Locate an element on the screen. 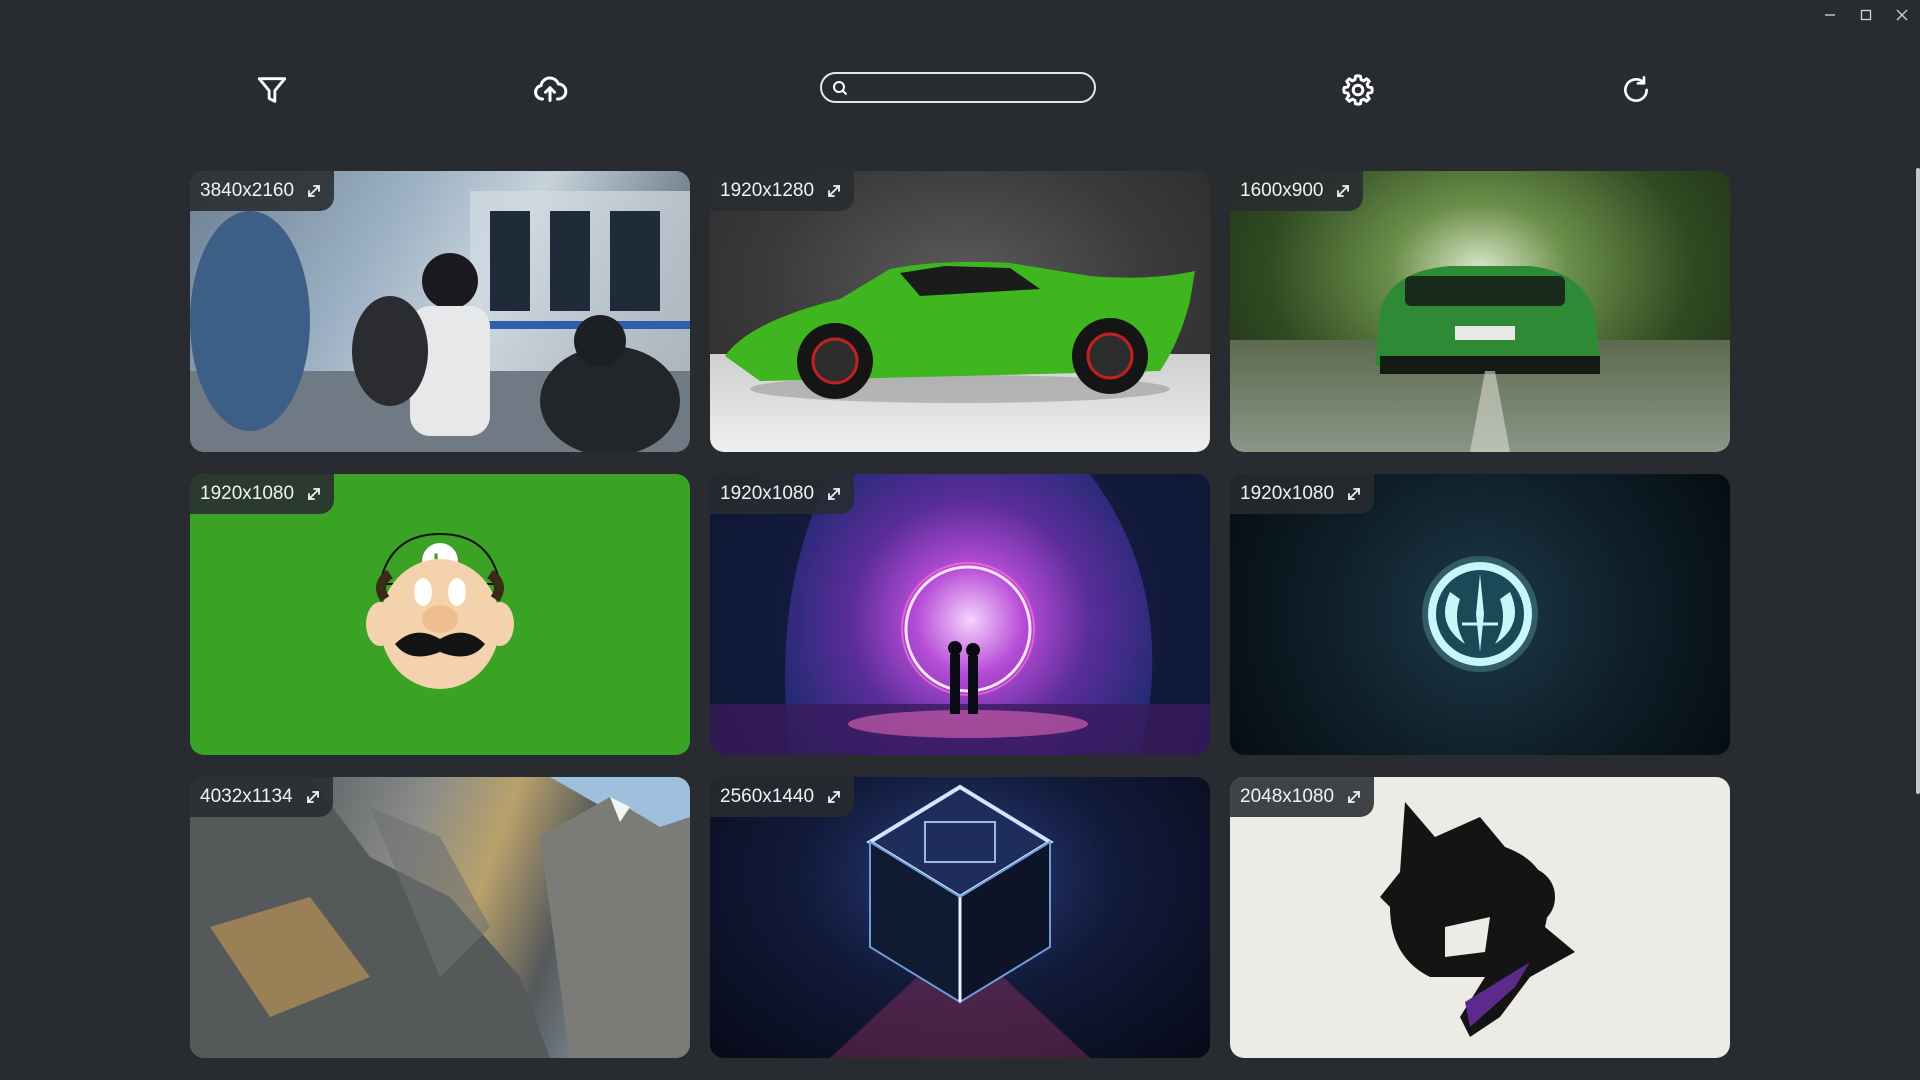 This screenshot has width=1920, height=1080. wallpaper-card: 2560x1440 is located at coordinates (960, 917).